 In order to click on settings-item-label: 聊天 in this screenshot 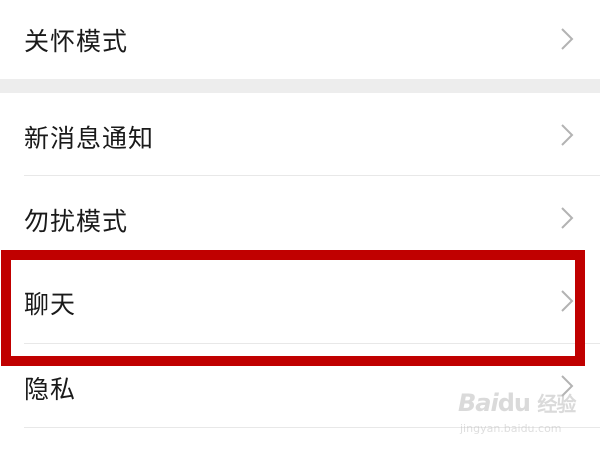, I will do `click(50, 304)`.